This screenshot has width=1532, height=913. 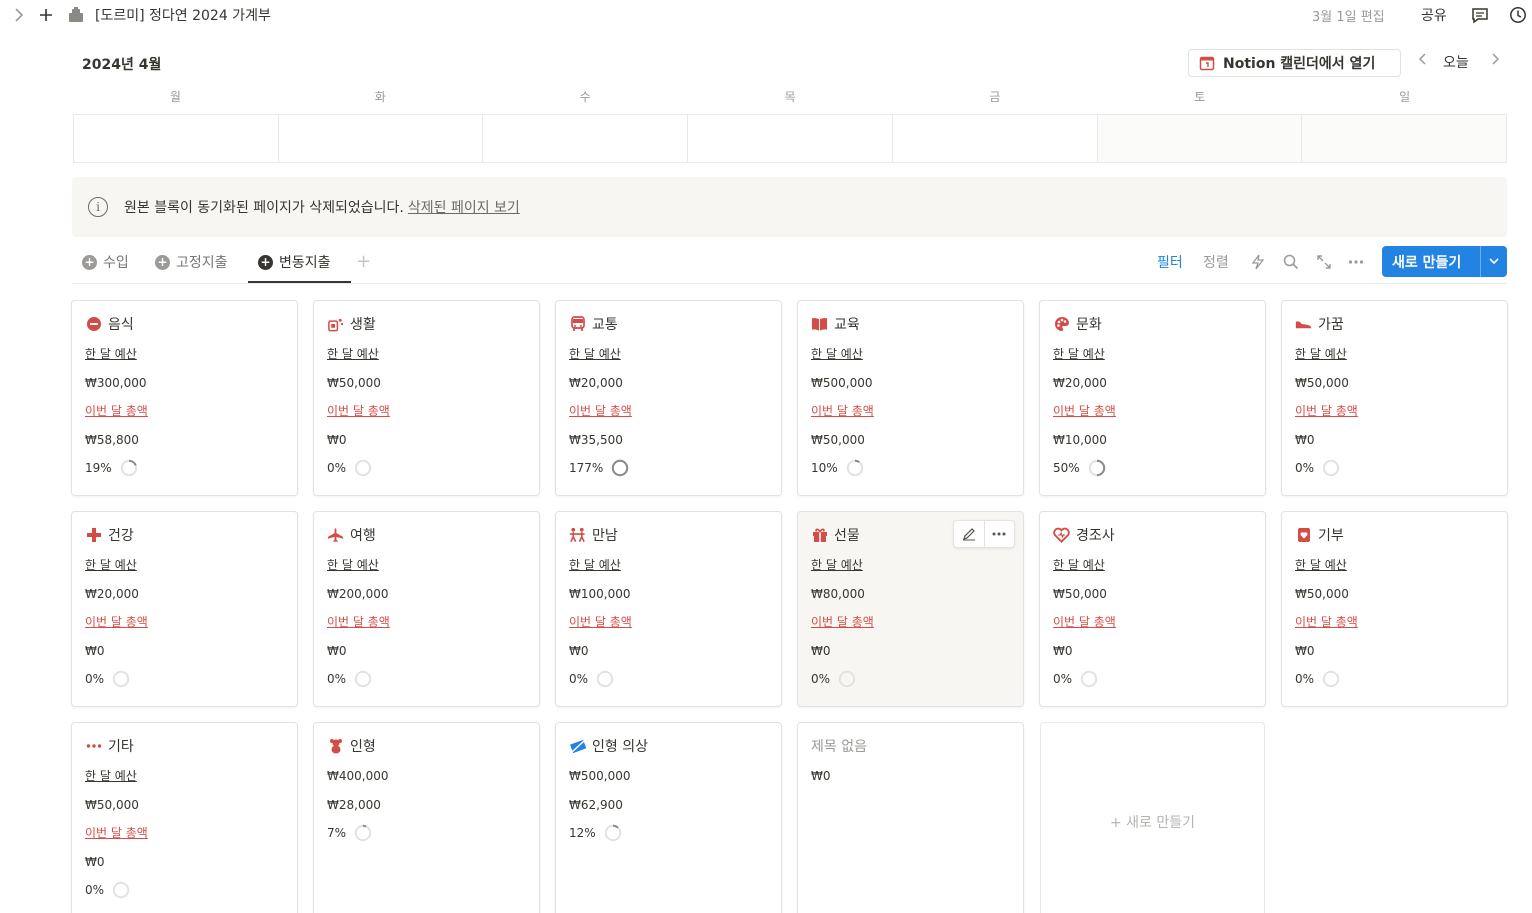 I want to click on card-title-row: 음식, so click(x=184, y=324).